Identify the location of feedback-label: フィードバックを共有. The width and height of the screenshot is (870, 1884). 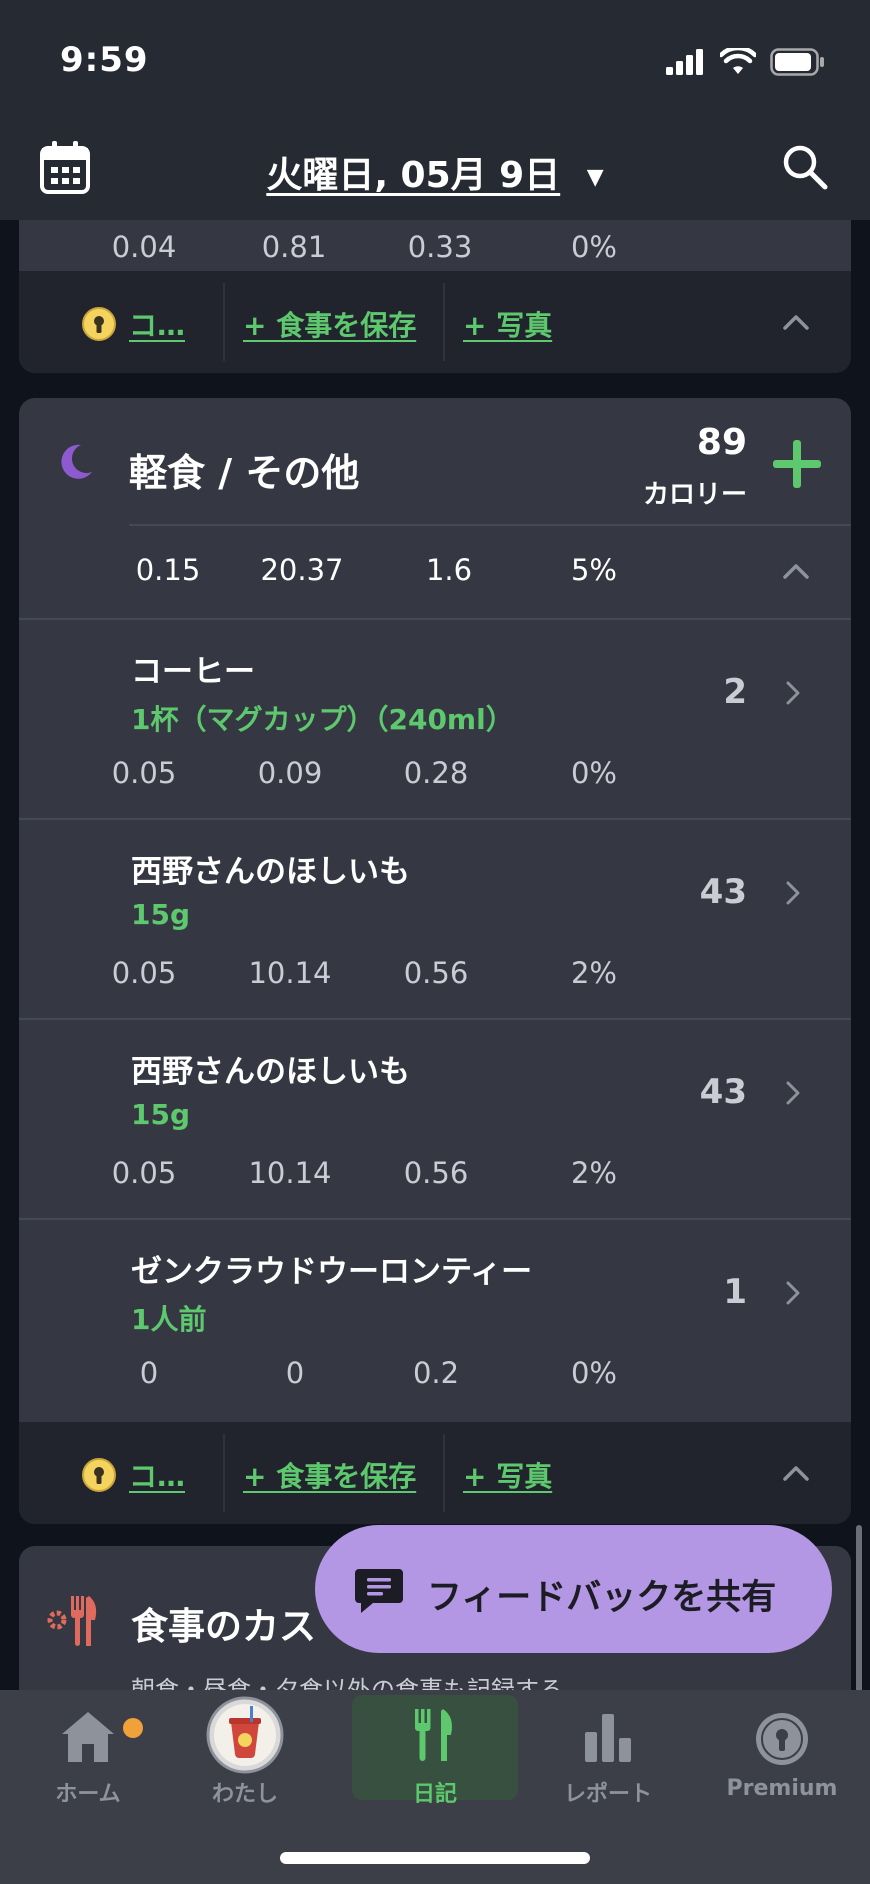
(602, 1598).